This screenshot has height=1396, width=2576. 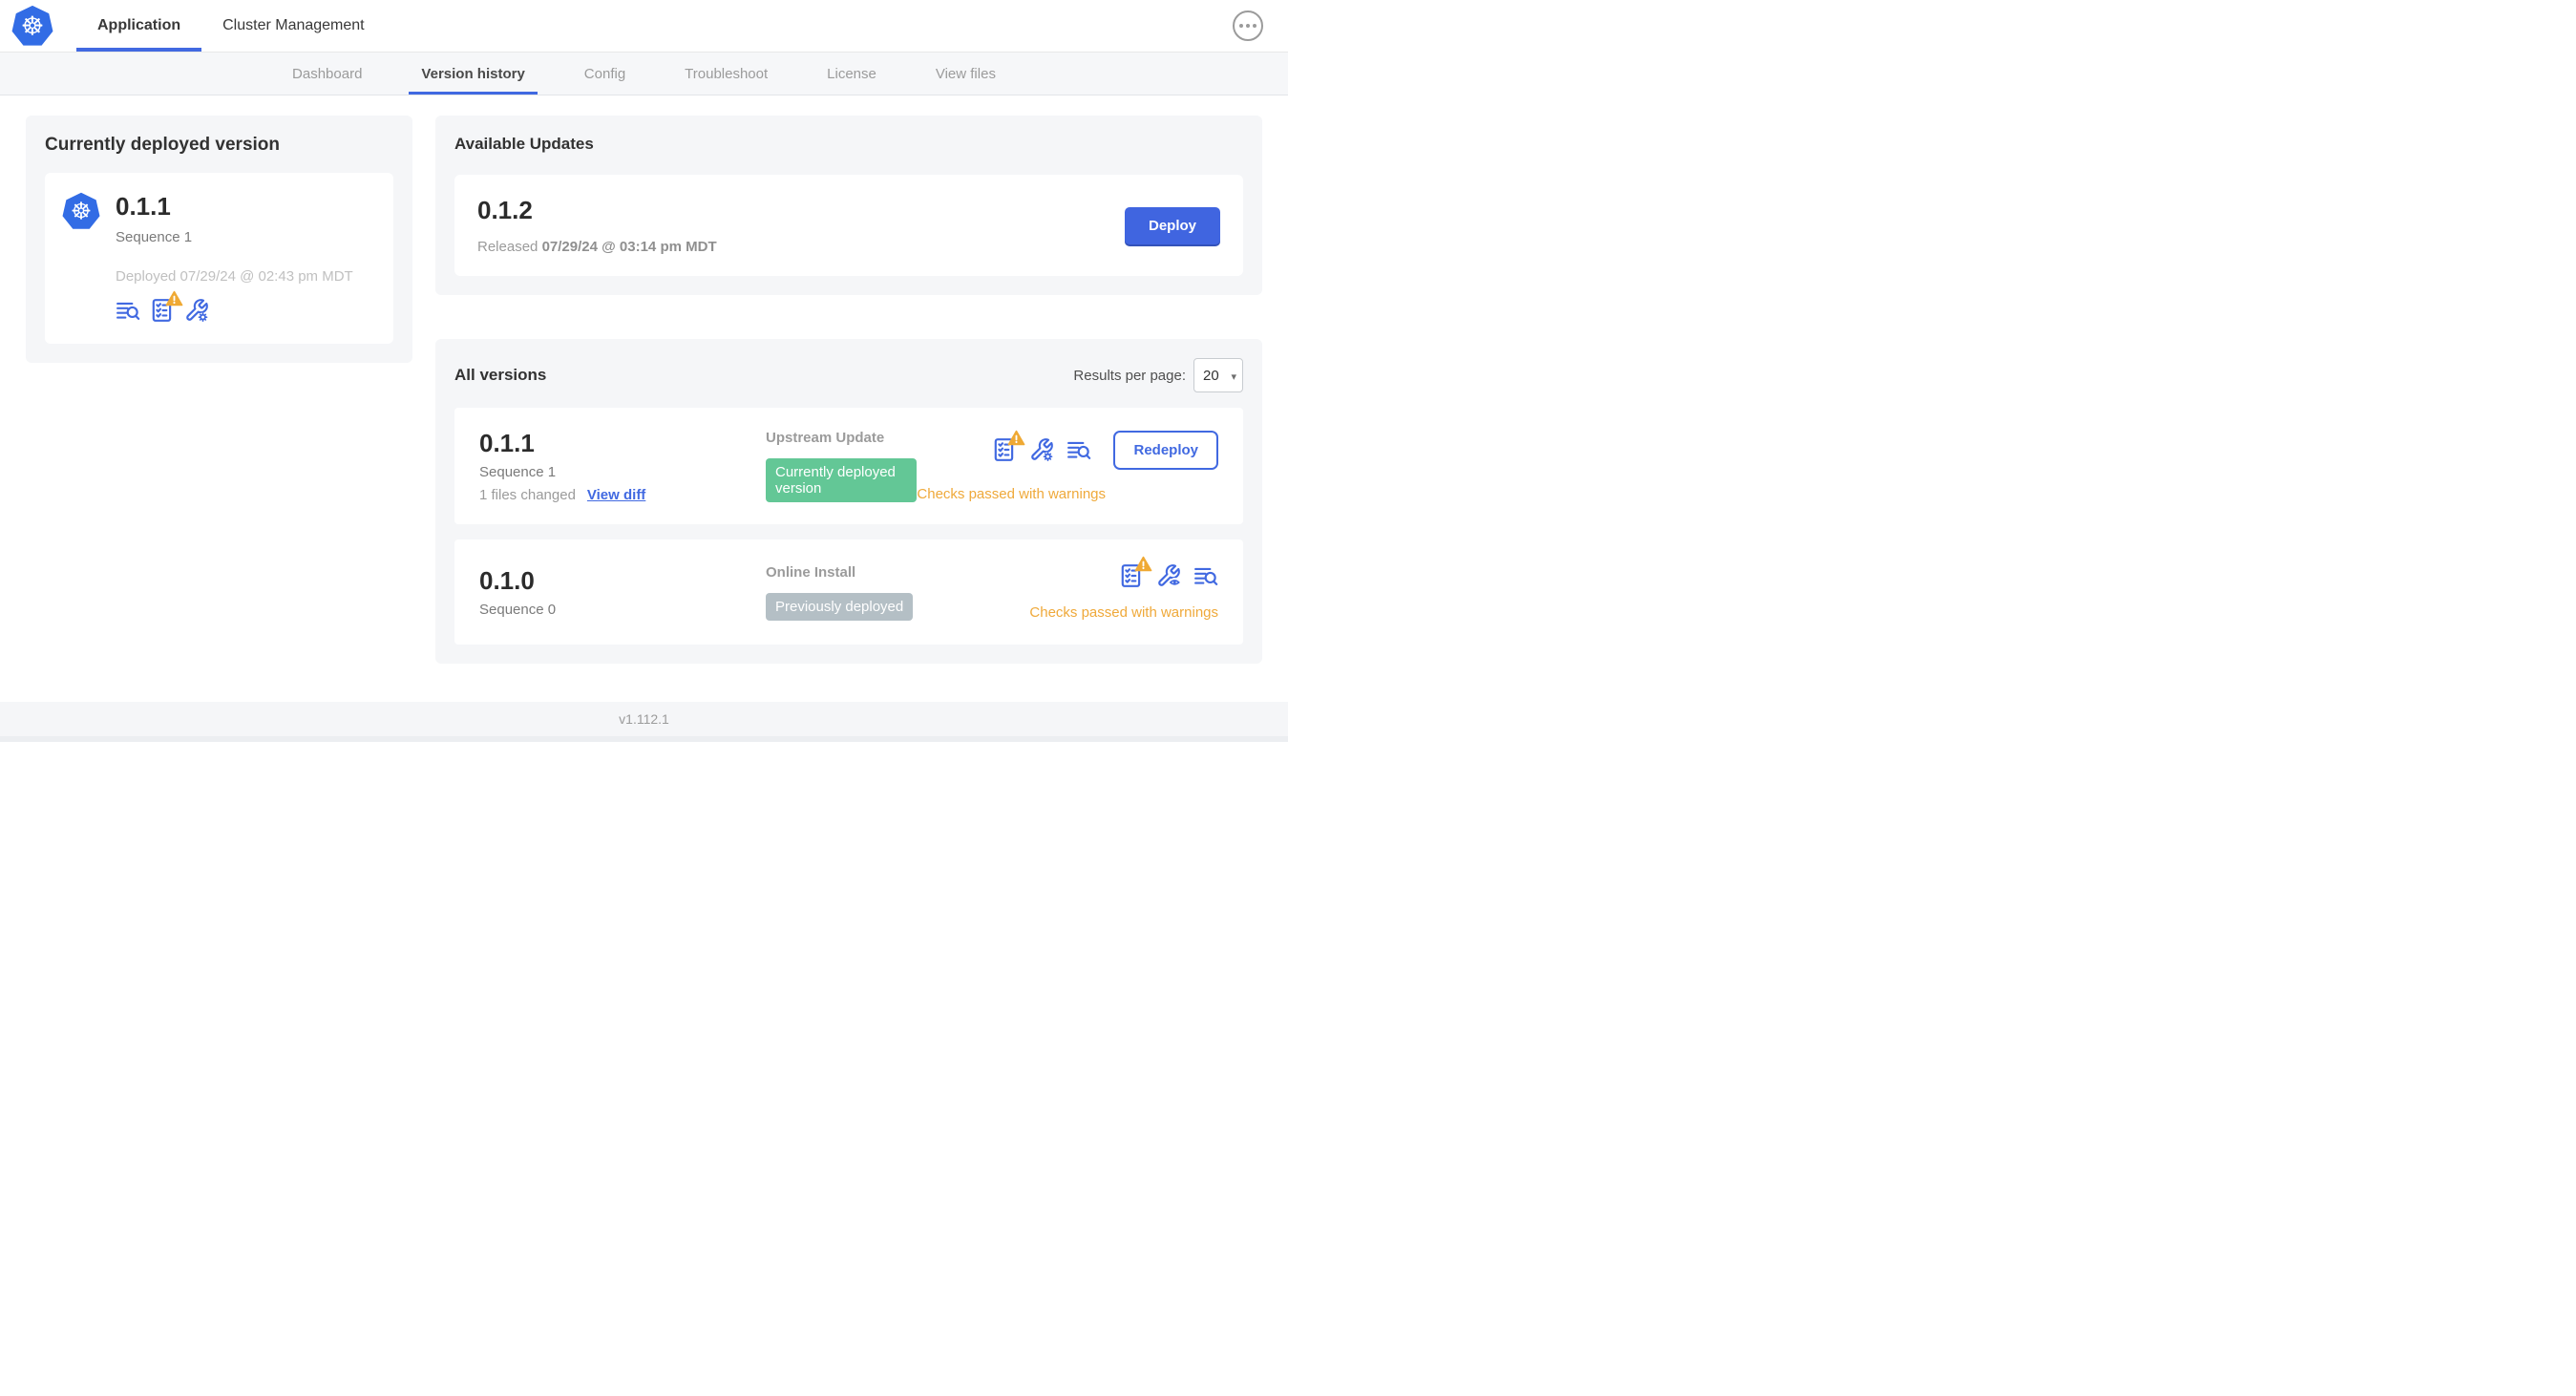 I want to click on tab-config: Config, so click(x=605, y=74).